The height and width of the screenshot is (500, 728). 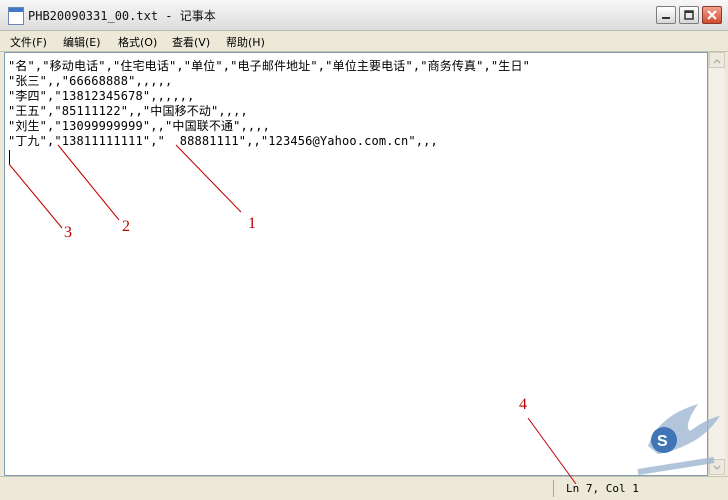 What do you see at coordinates (666, 18) in the screenshot?
I see `minimize-icon` at bounding box center [666, 18].